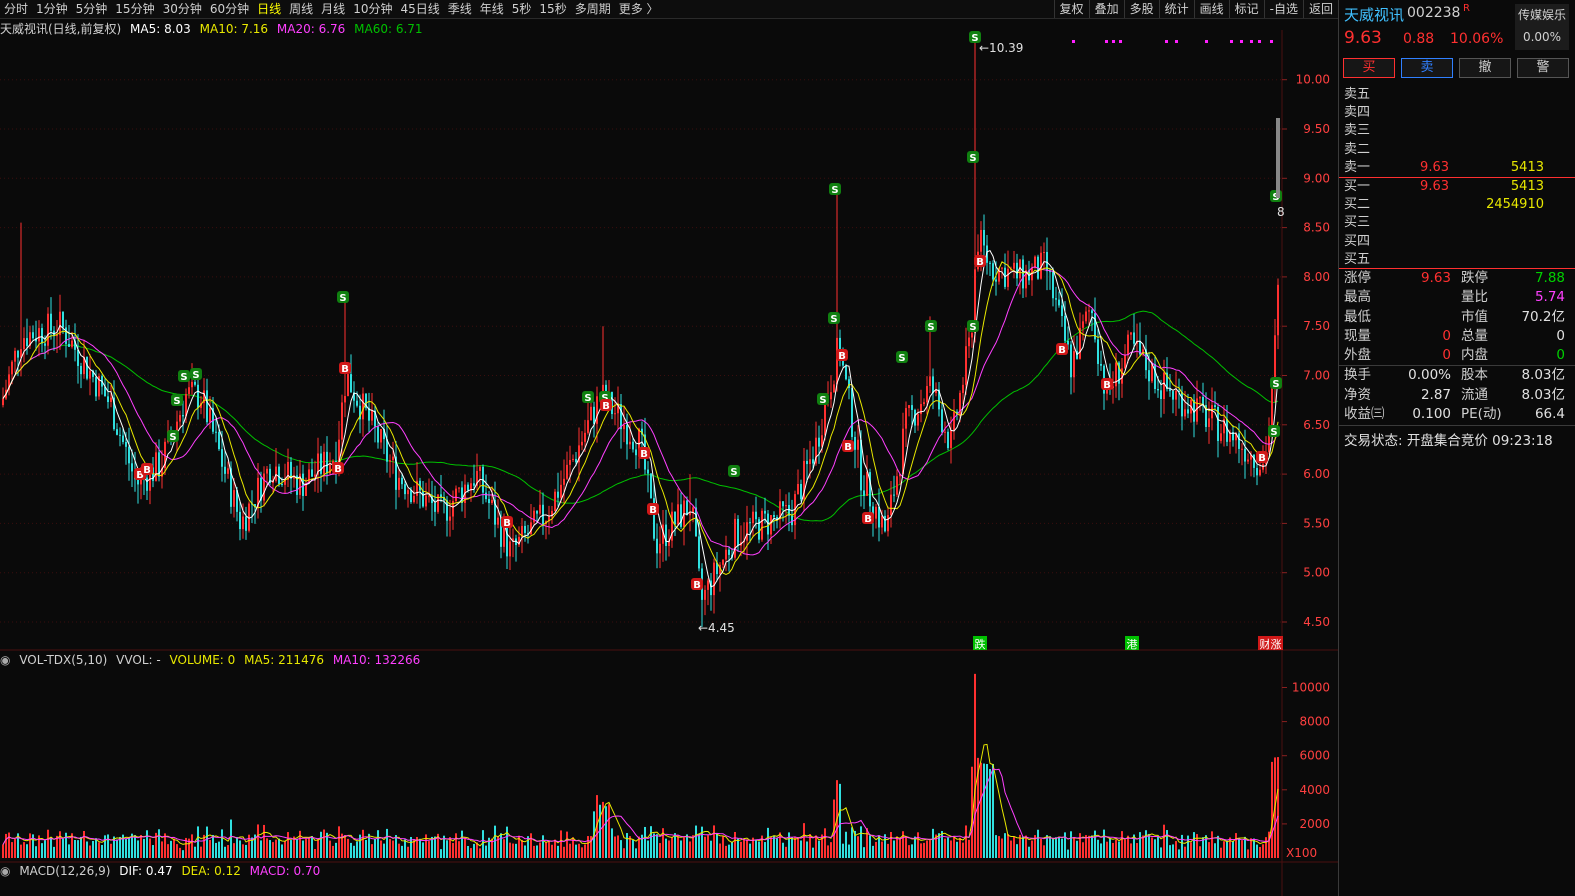  I want to click on sector-box: 传媒娱乐 0.00%, so click(1542, 27).